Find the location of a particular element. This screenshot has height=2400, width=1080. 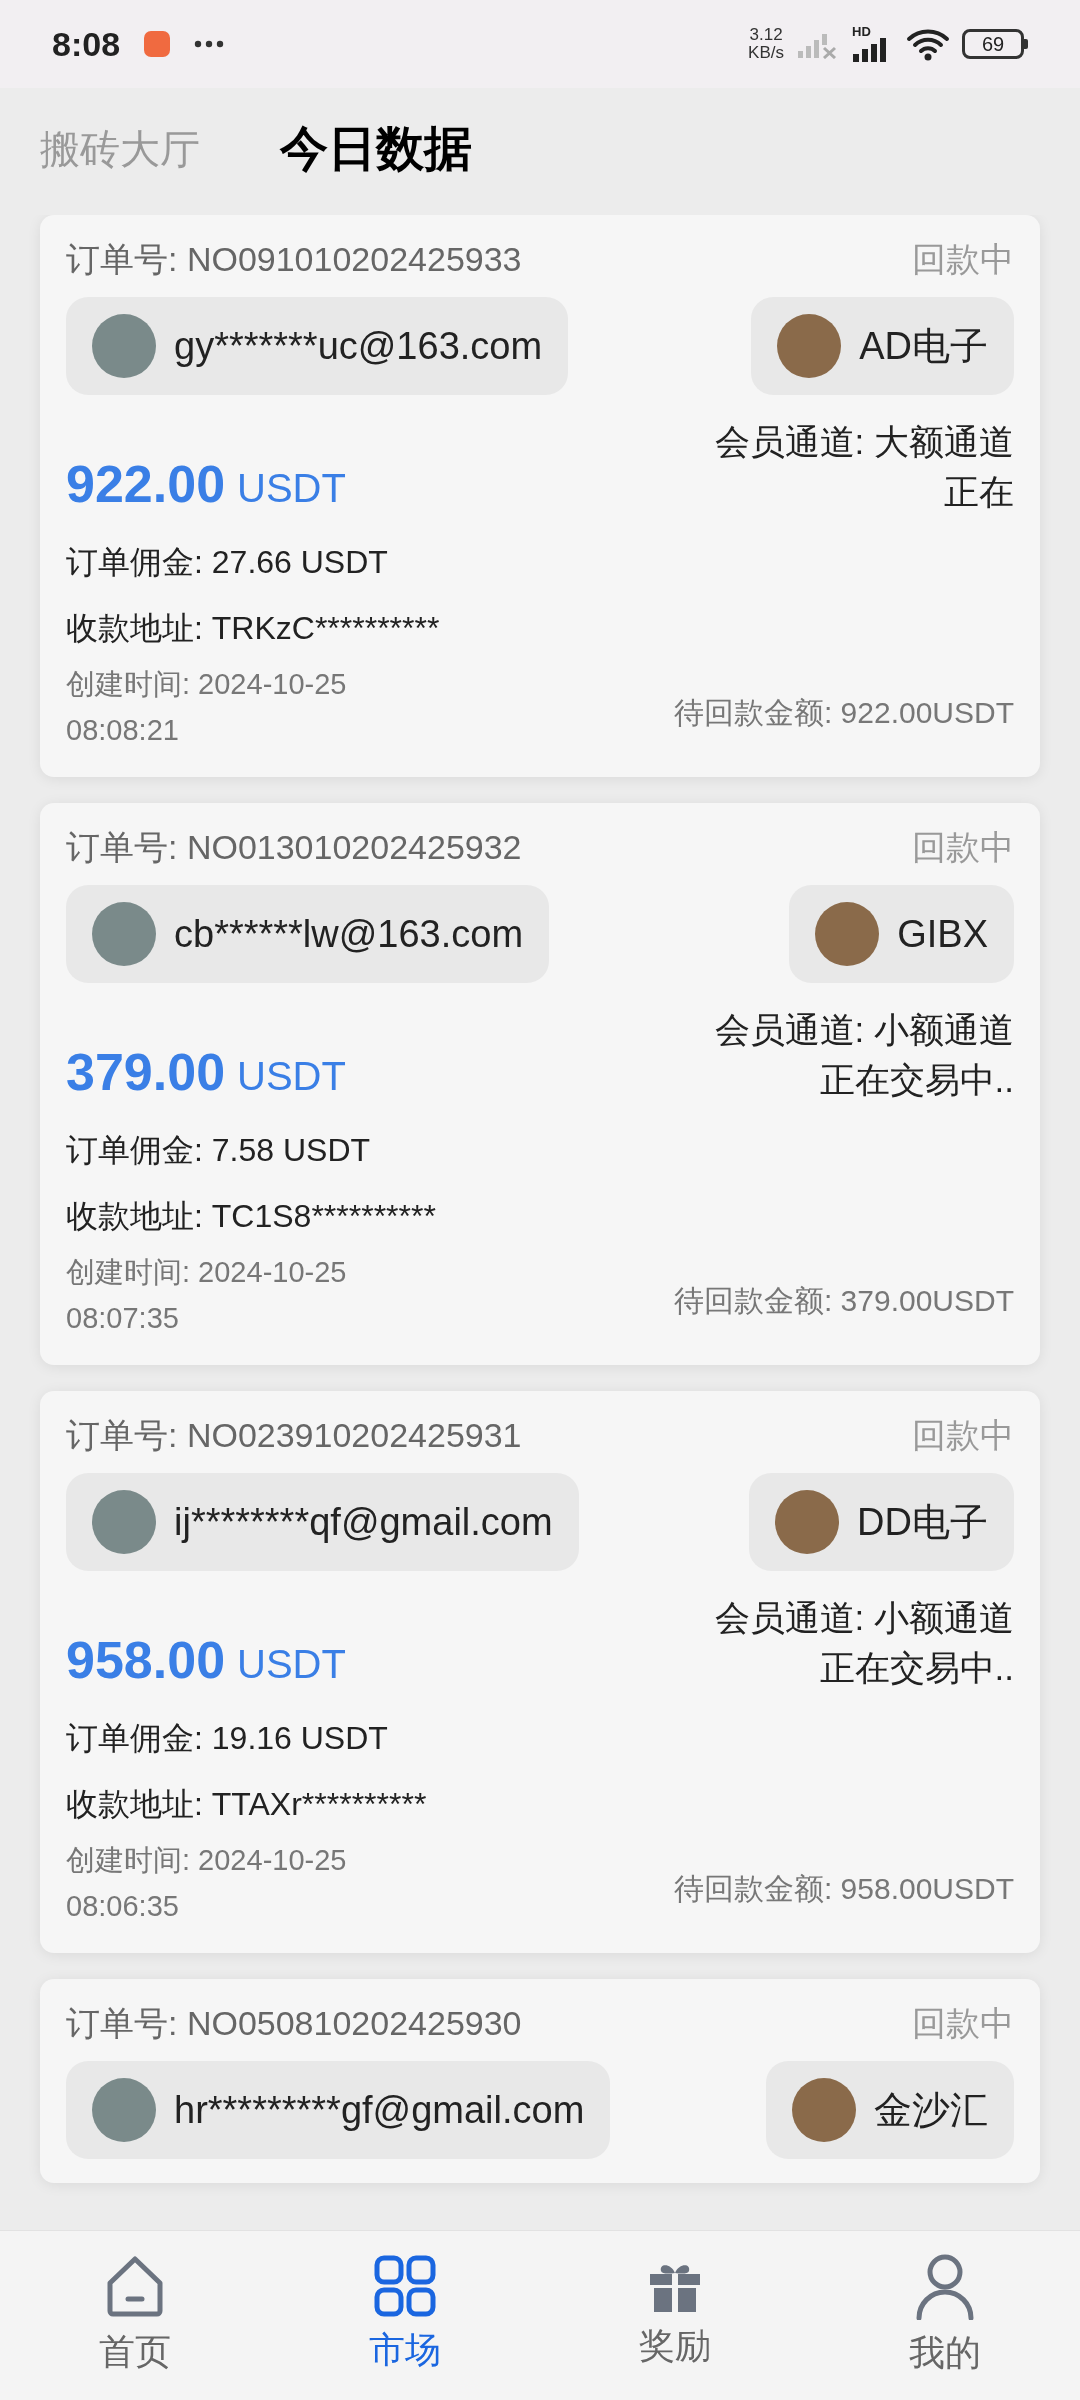

nav-tab: 首页 is located at coordinates (135, 2315).